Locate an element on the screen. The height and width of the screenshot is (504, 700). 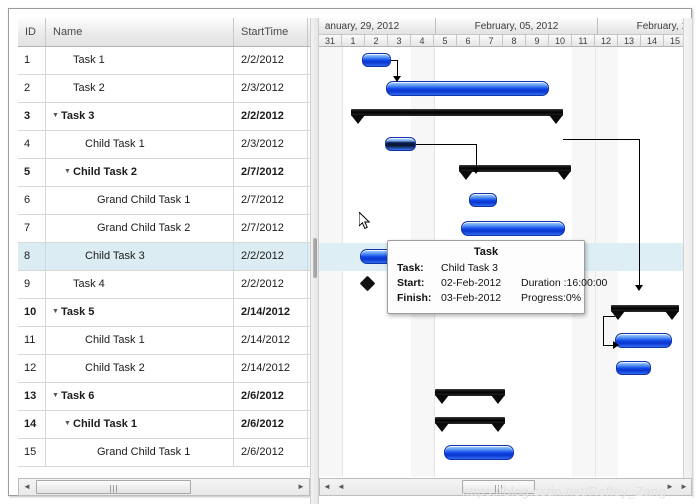
cell-id: 2 is located at coordinates (32, 88).